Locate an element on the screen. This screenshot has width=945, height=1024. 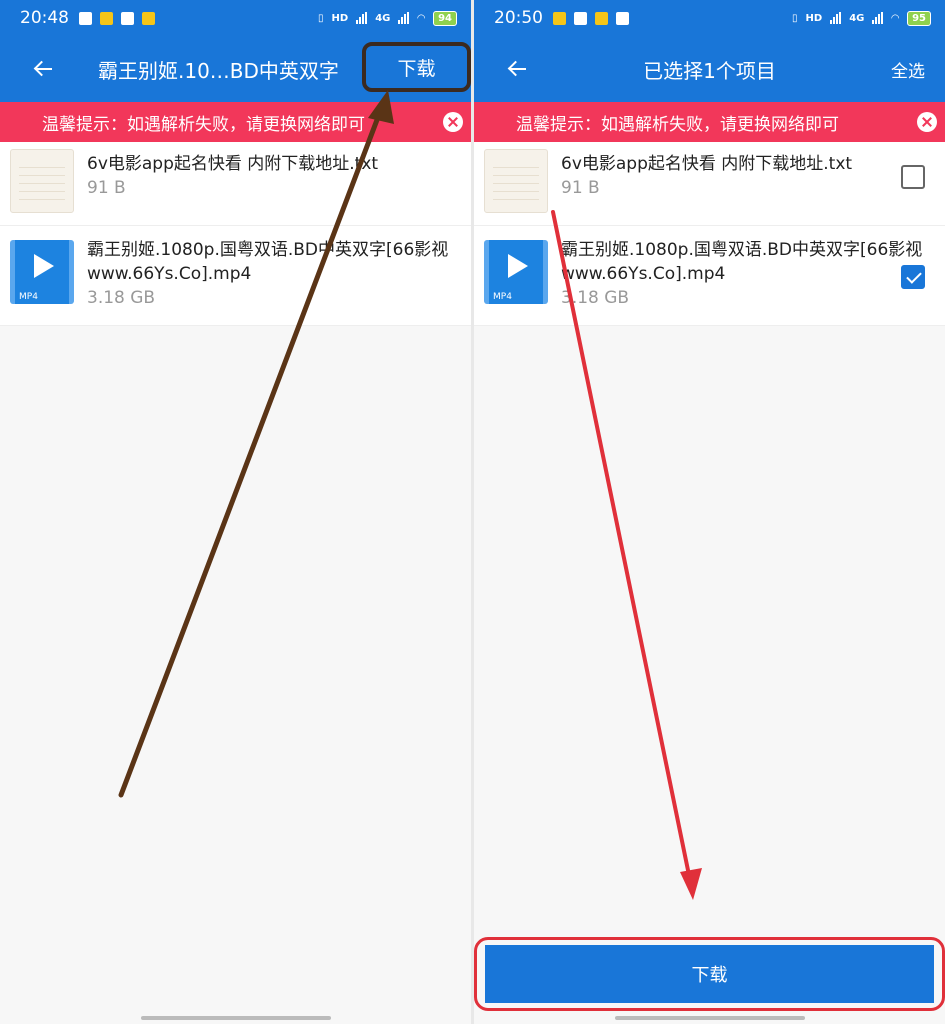
toolbar: 霸王别姬.10…BD中英双字 下载 is located at coordinates (235, 69).